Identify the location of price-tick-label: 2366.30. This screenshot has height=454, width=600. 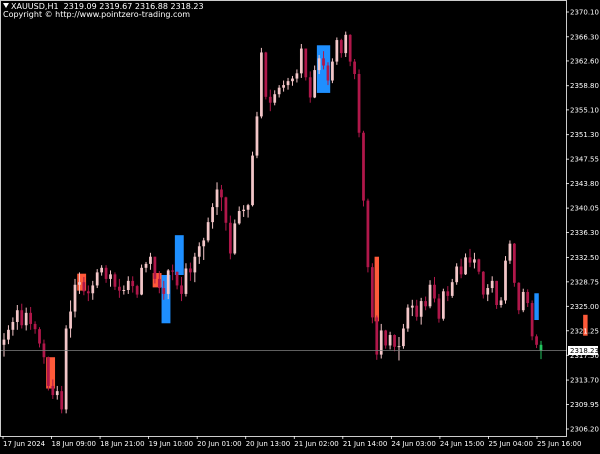
(584, 37).